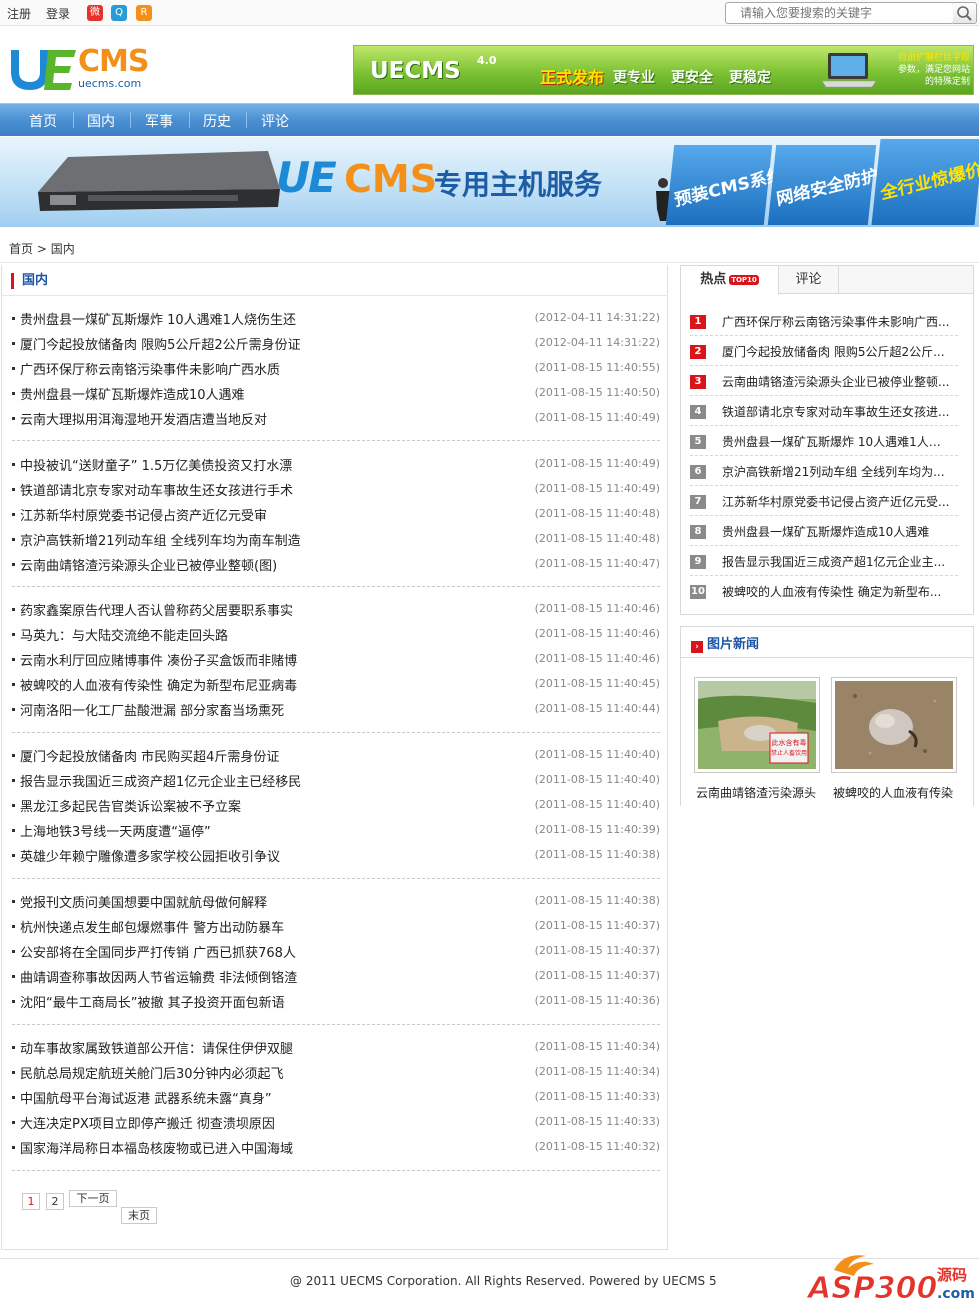 The height and width of the screenshot is (1304, 979). I want to click on tencent-weibo-icon: Q, so click(119, 13).